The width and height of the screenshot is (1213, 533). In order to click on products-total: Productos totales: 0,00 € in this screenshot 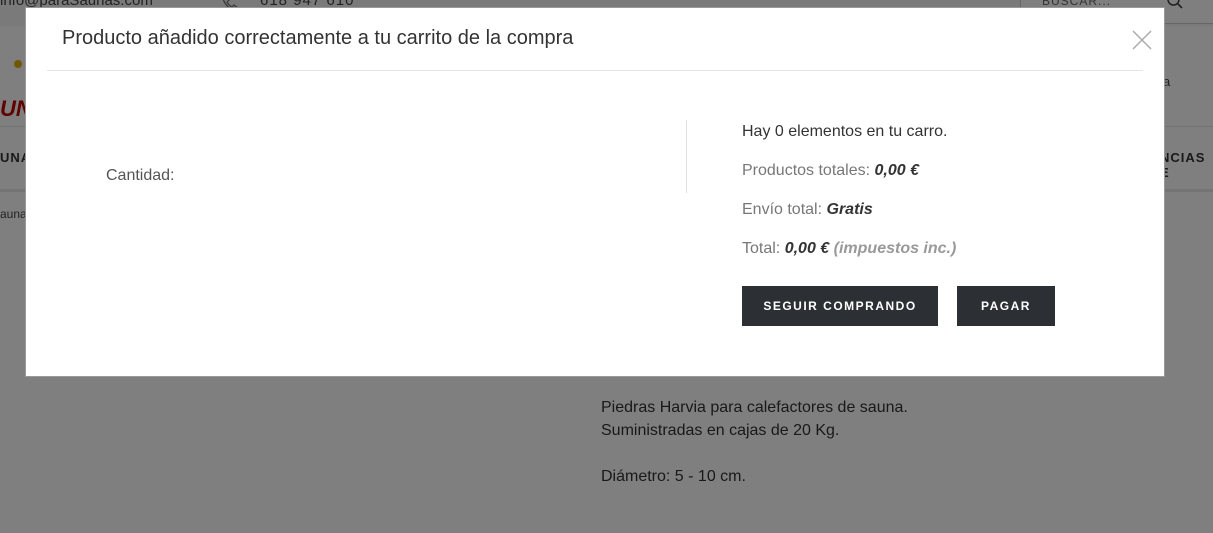, I will do `click(830, 171)`.